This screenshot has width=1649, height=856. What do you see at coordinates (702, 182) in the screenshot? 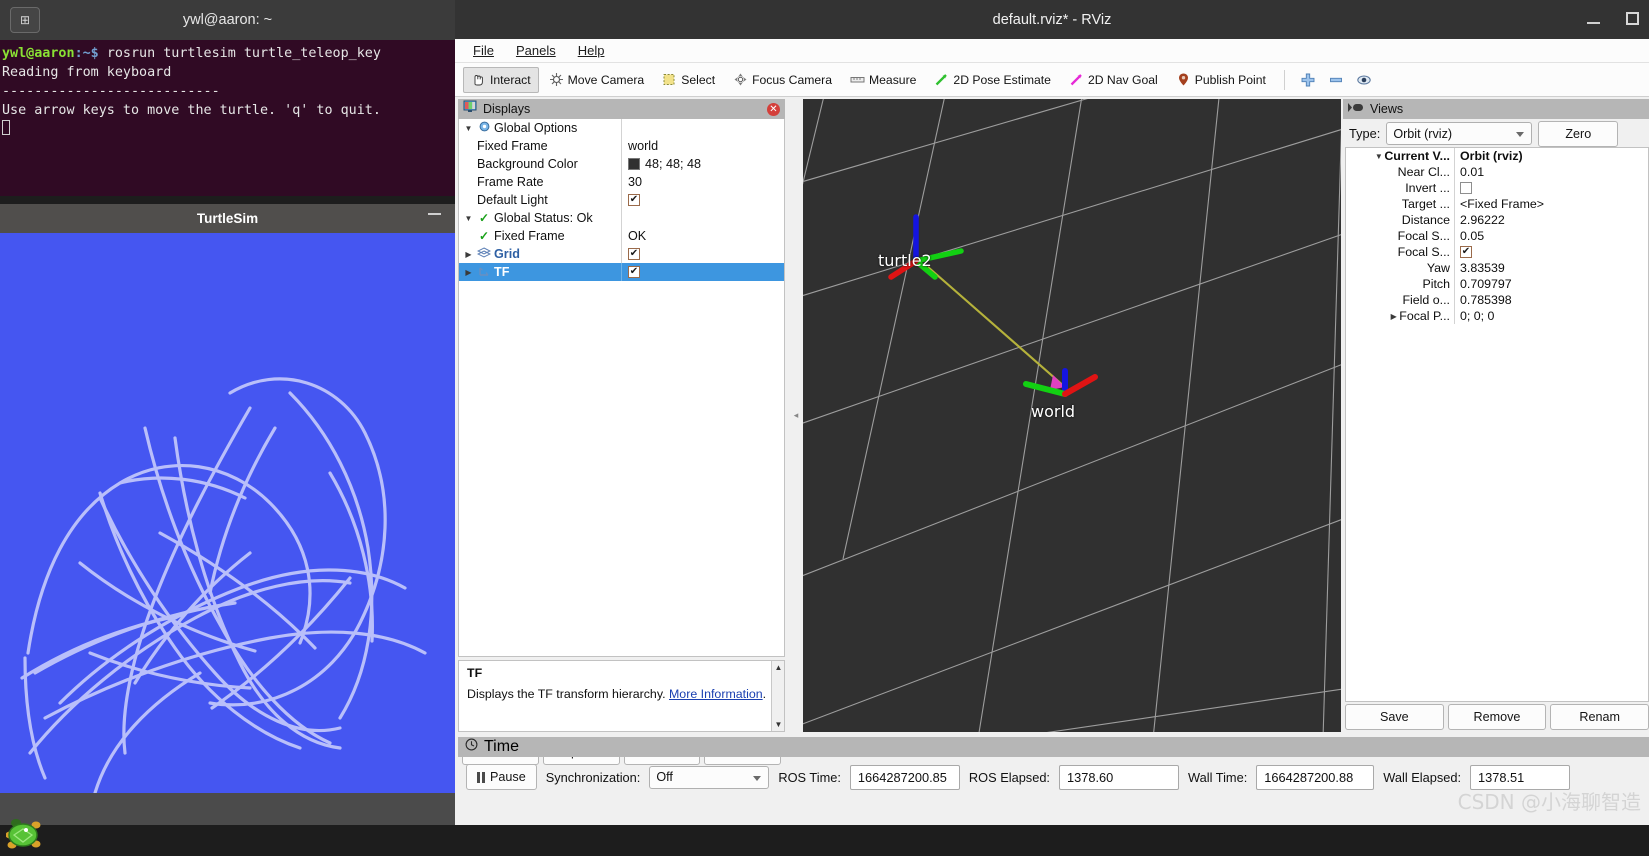
I see `tree-row-value: 30` at bounding box center [702, 182].